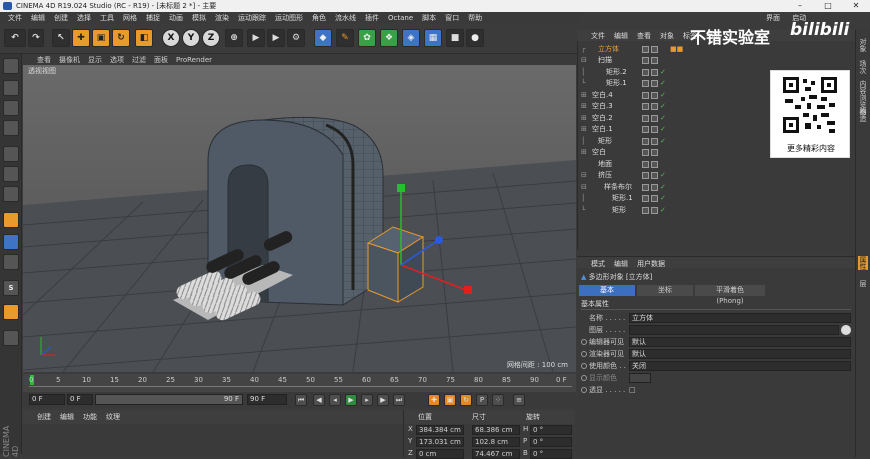 The image size is (870, 459). What do you see at coordinates (717, 175) in the screenshot?
I see `object-row: ⊟ 挤压 ✓` at bounding box center [717, 175].